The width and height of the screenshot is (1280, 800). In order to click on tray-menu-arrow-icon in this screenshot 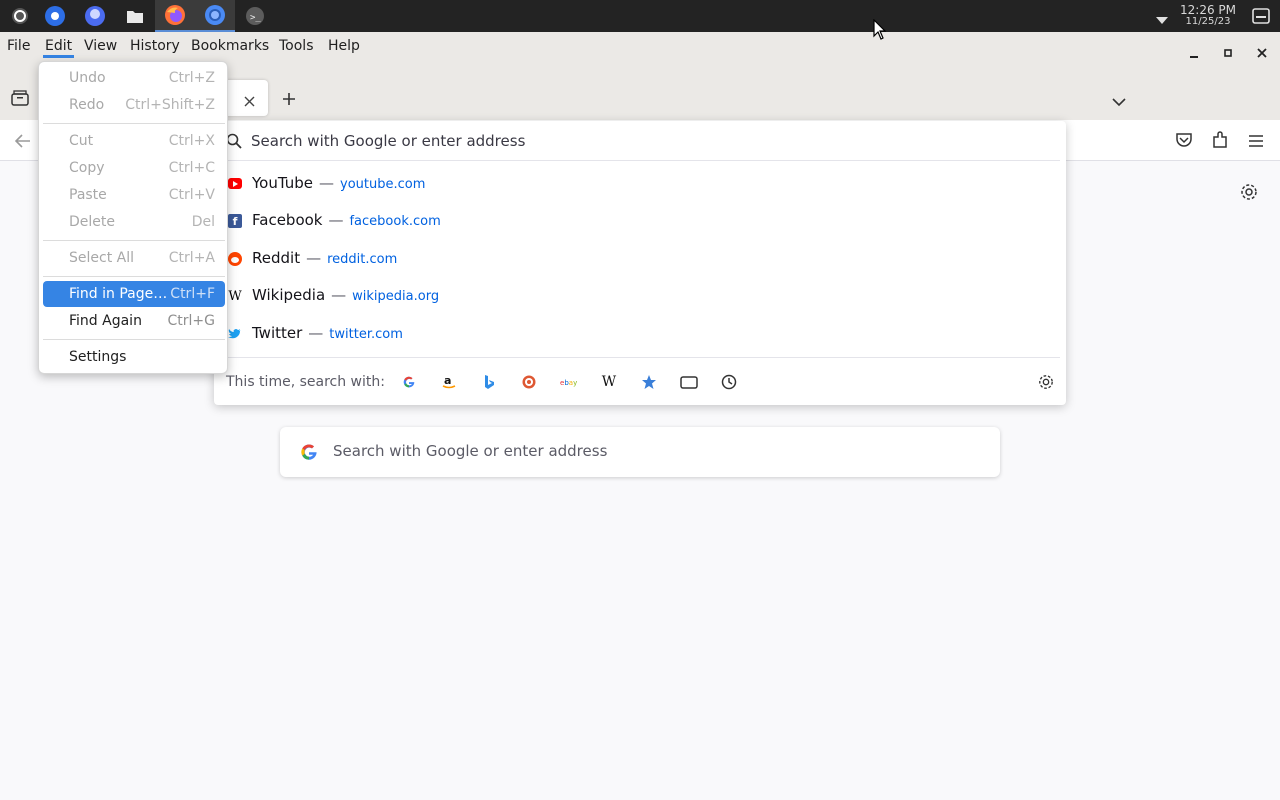, I will do `click(1162, 19)`.